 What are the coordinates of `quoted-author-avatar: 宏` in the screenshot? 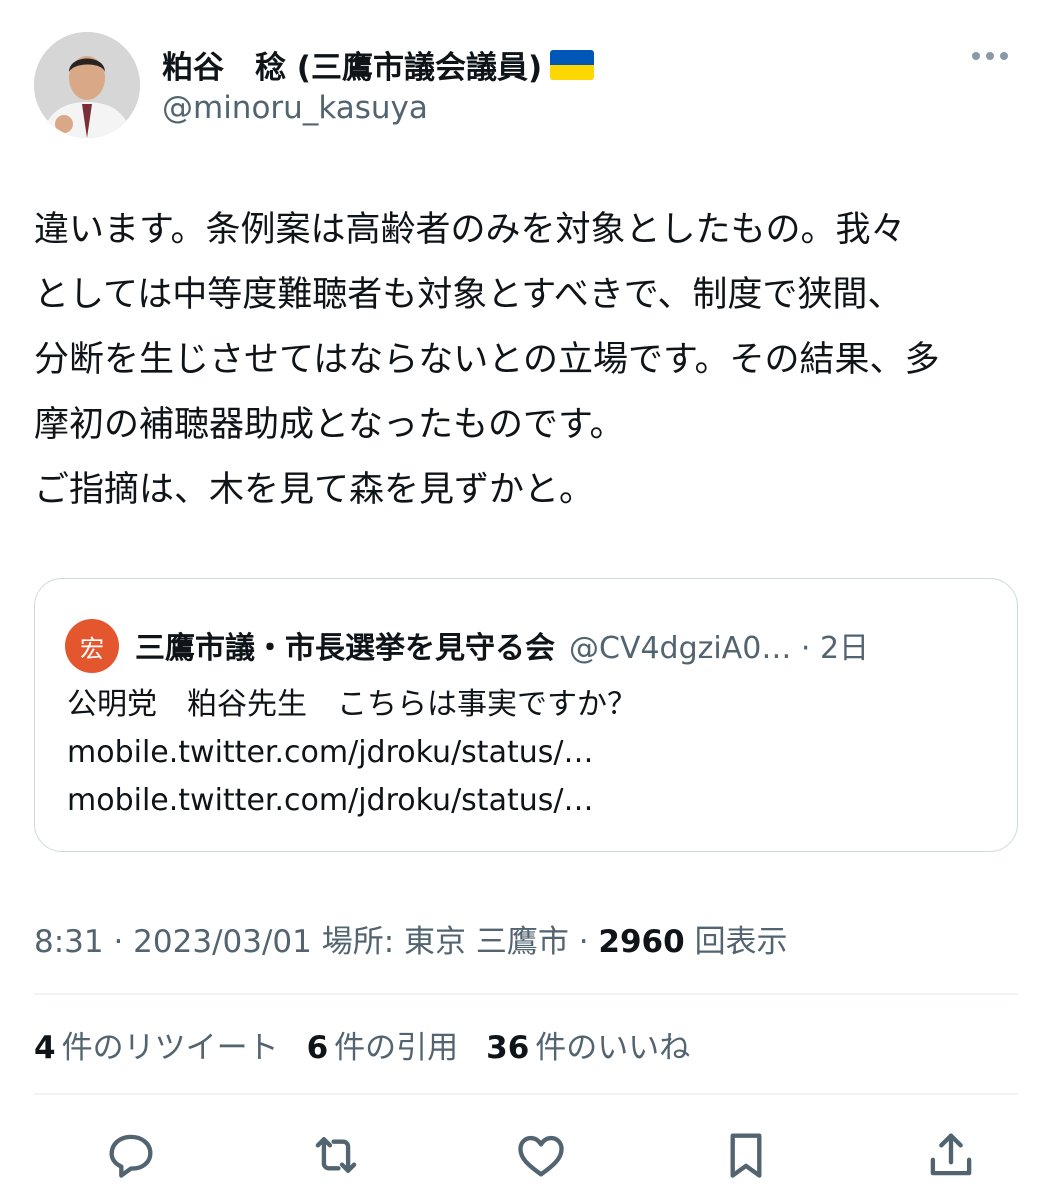 It's located at (92, 646).